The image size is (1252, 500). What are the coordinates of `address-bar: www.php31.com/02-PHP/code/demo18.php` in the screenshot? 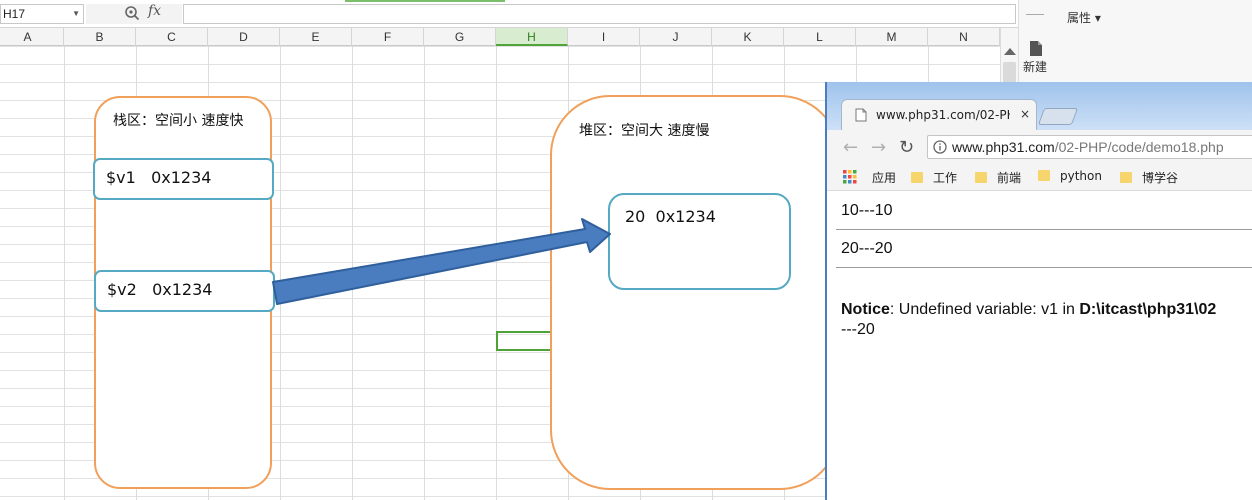 It's located at (1089, 147).